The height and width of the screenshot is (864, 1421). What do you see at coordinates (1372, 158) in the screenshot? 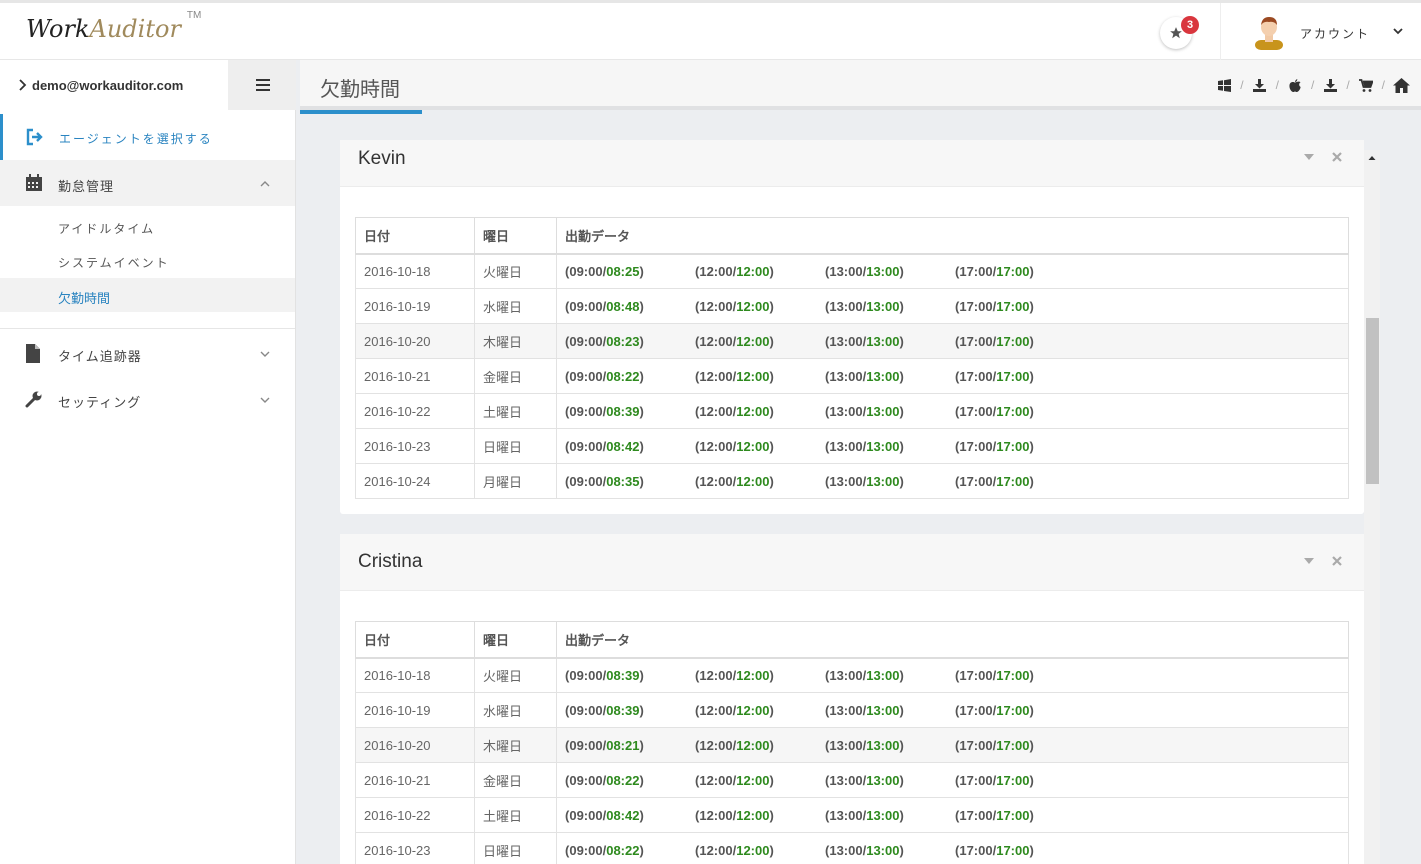
I see `scroll-up-arrow` at bounding box center [1372, 158].